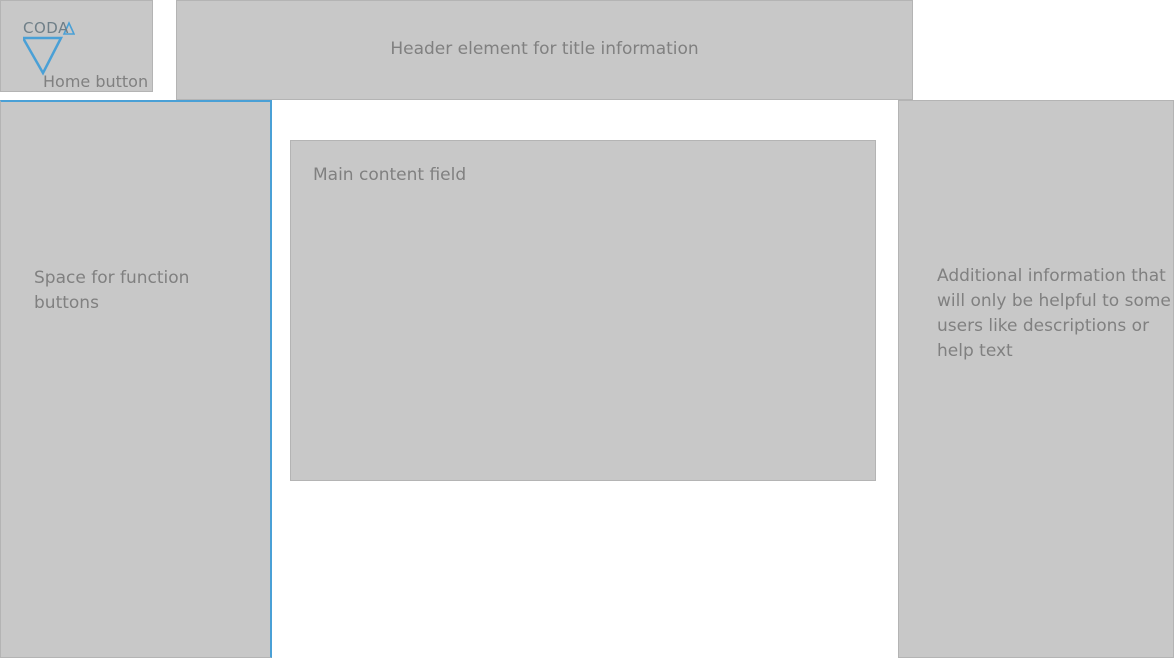 The height and width of the screenshot is (658, 1174). I want to click on logo-text: CODA, so click(46, 28).